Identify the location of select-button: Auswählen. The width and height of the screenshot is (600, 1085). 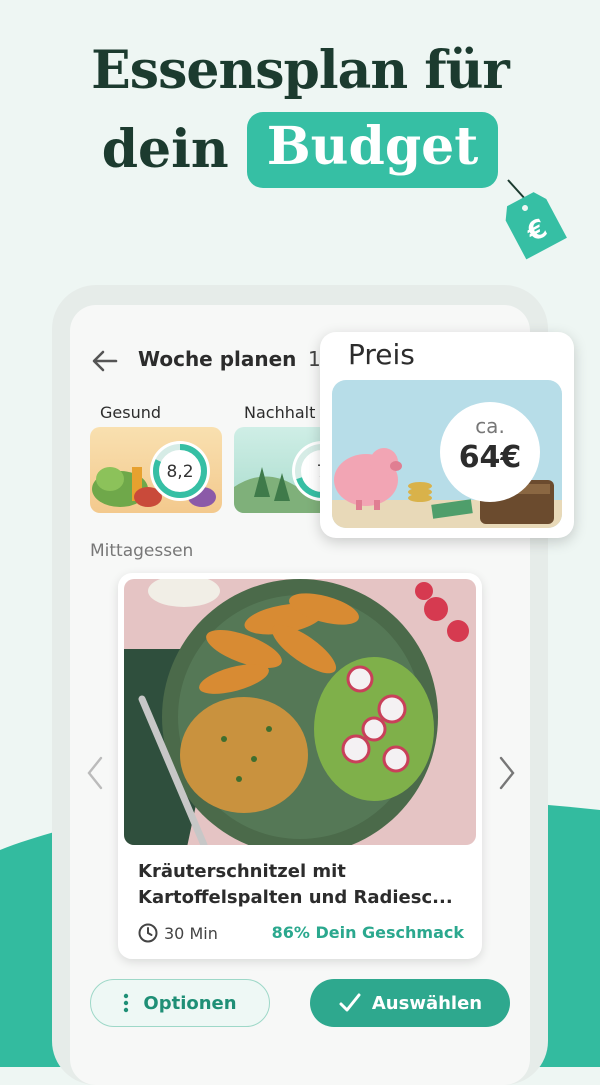
(410, 1003).